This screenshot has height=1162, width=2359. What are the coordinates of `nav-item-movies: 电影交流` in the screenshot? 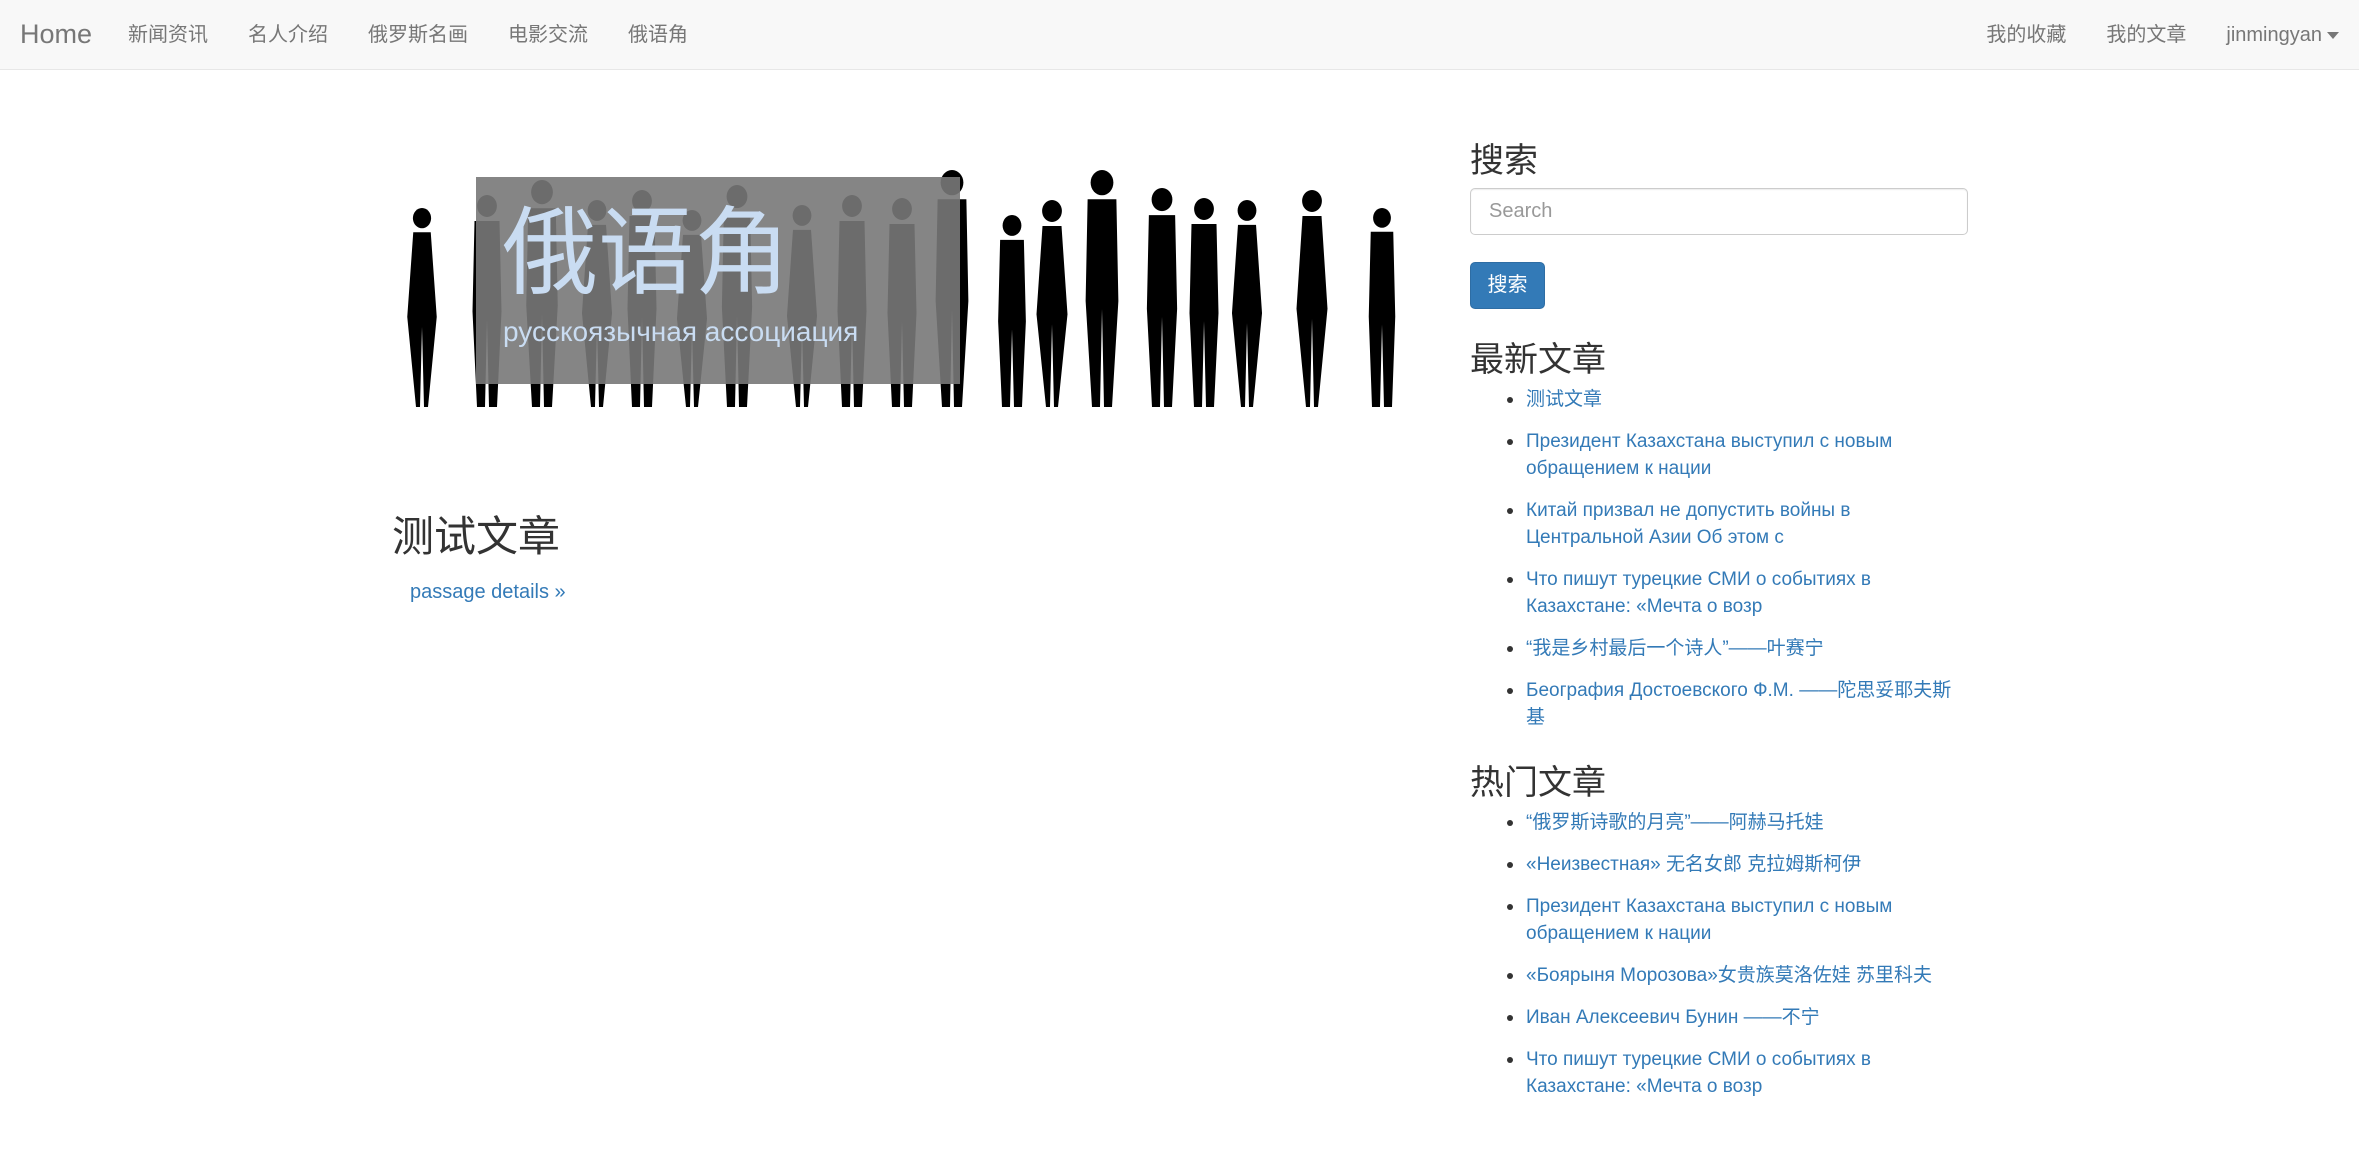 It's located at (548, 35).